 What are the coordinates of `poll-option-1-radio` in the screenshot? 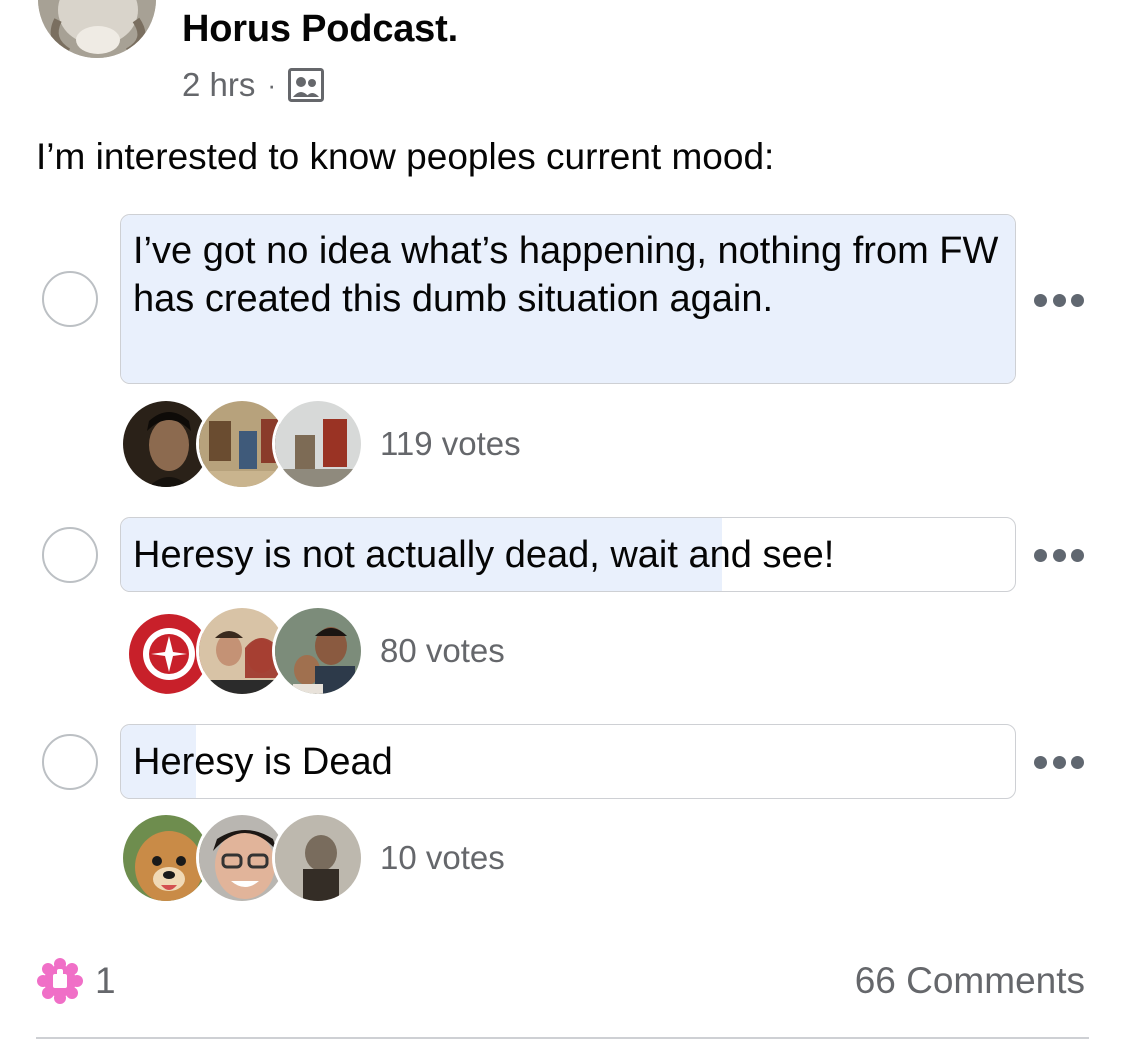 It's located at (70, 299).